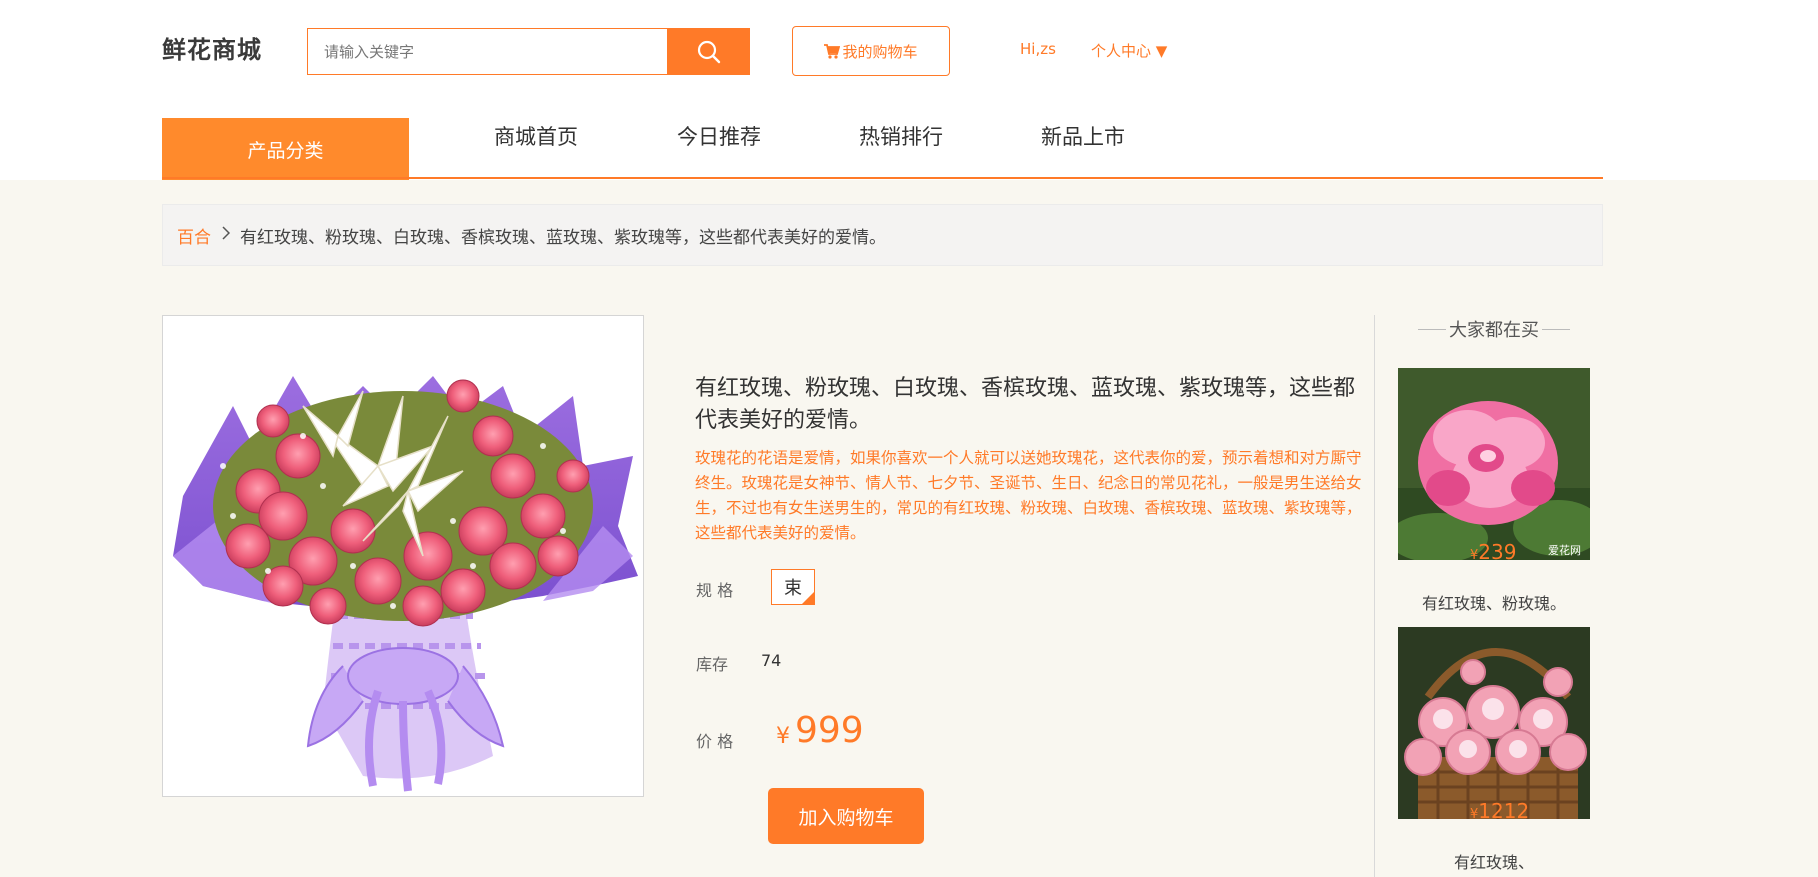 The image size is (1818, 877). Describe the element at coordinates (808, 598) in the screenshot. I see `selected-corner-icon` at that location.